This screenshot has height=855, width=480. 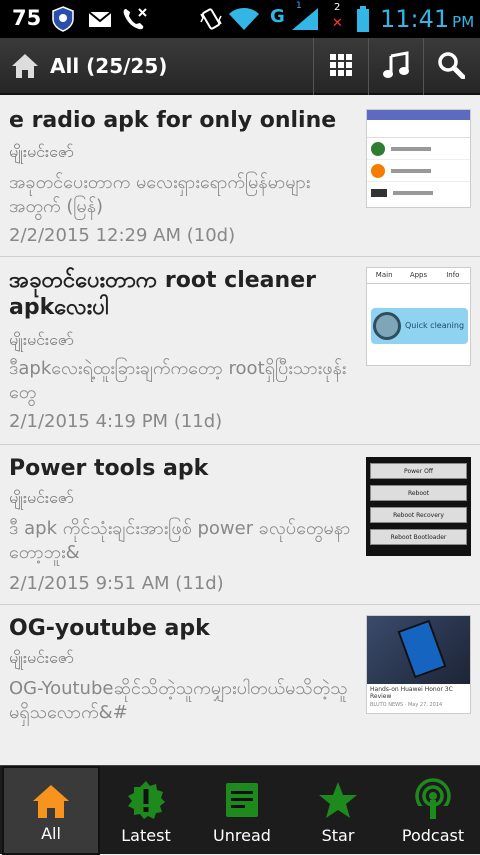 I want to click on tab-podcast: Podcast, so click(x=433, y=810).